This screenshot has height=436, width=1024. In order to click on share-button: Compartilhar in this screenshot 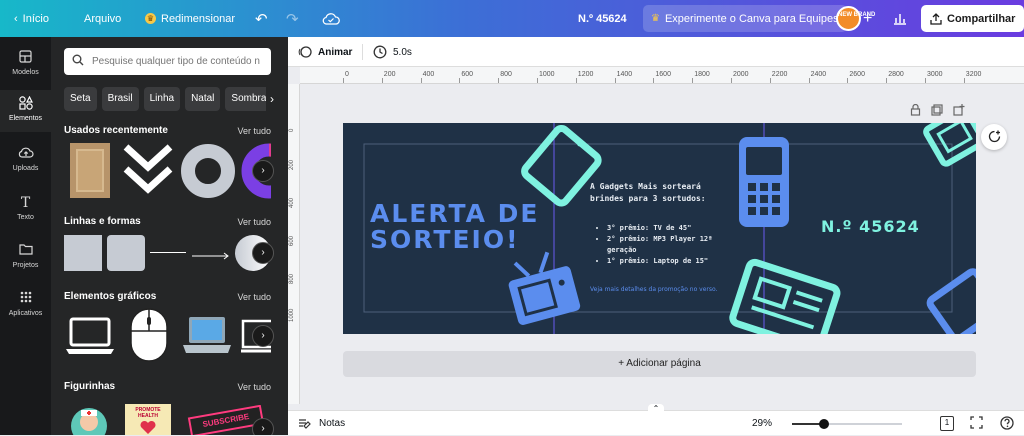, I will do `click(972, 18)`.